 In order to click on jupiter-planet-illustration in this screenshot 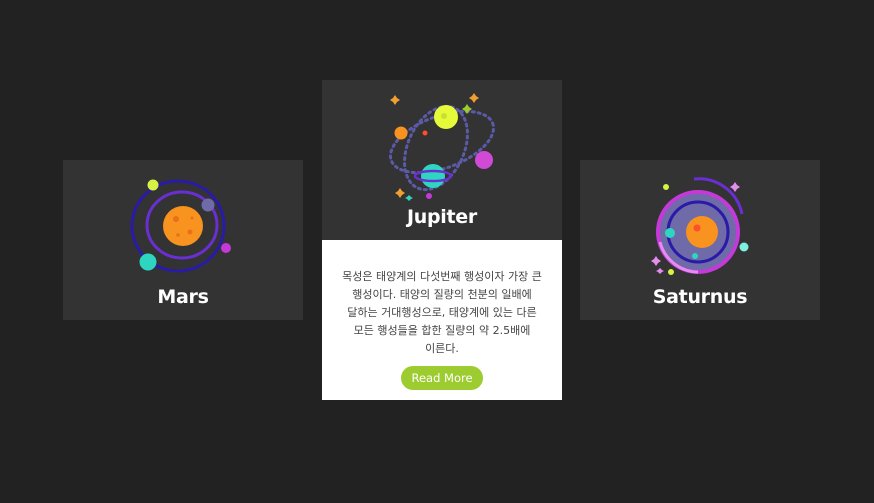, I will do `click(442, 147)`.